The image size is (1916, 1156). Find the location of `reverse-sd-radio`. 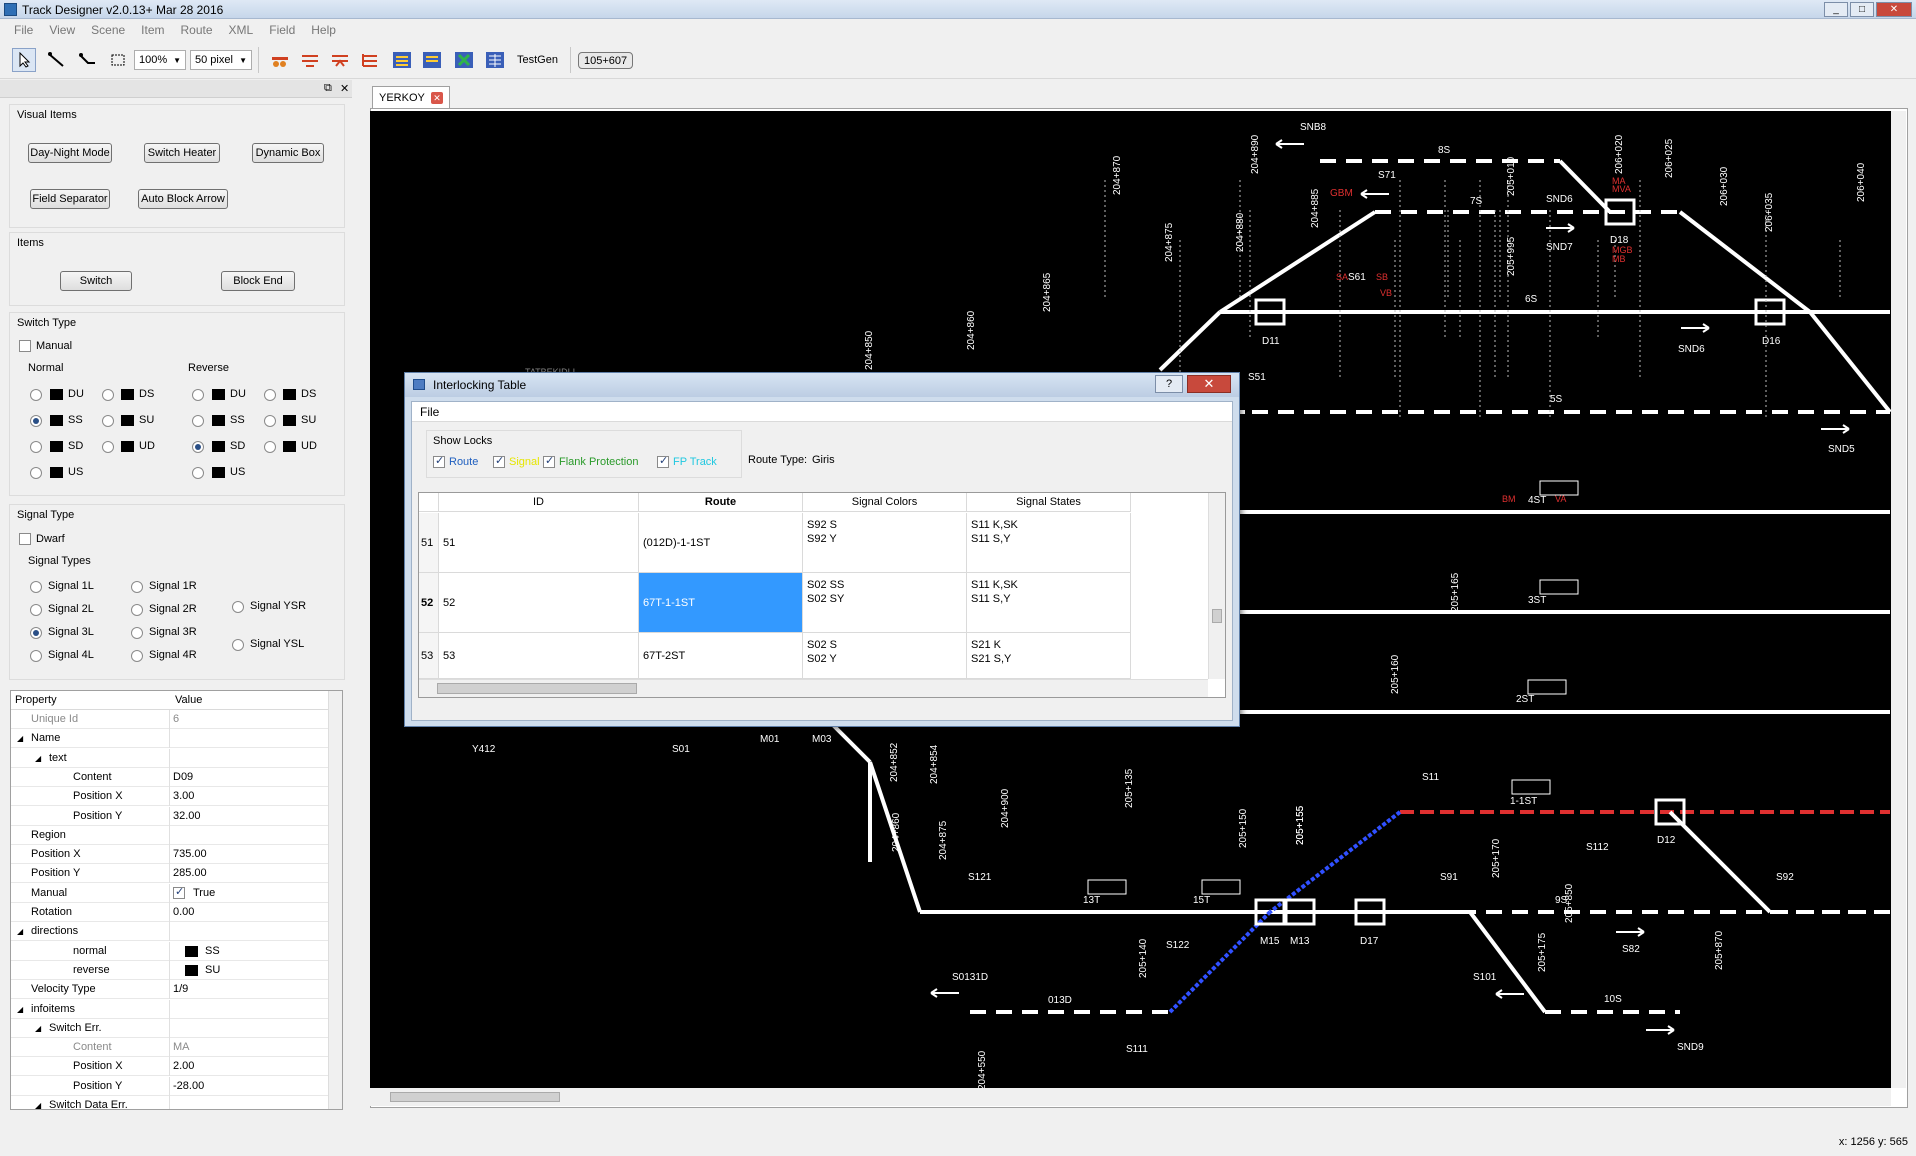

reverse-sd-radio is located at coordinates (198, 447).